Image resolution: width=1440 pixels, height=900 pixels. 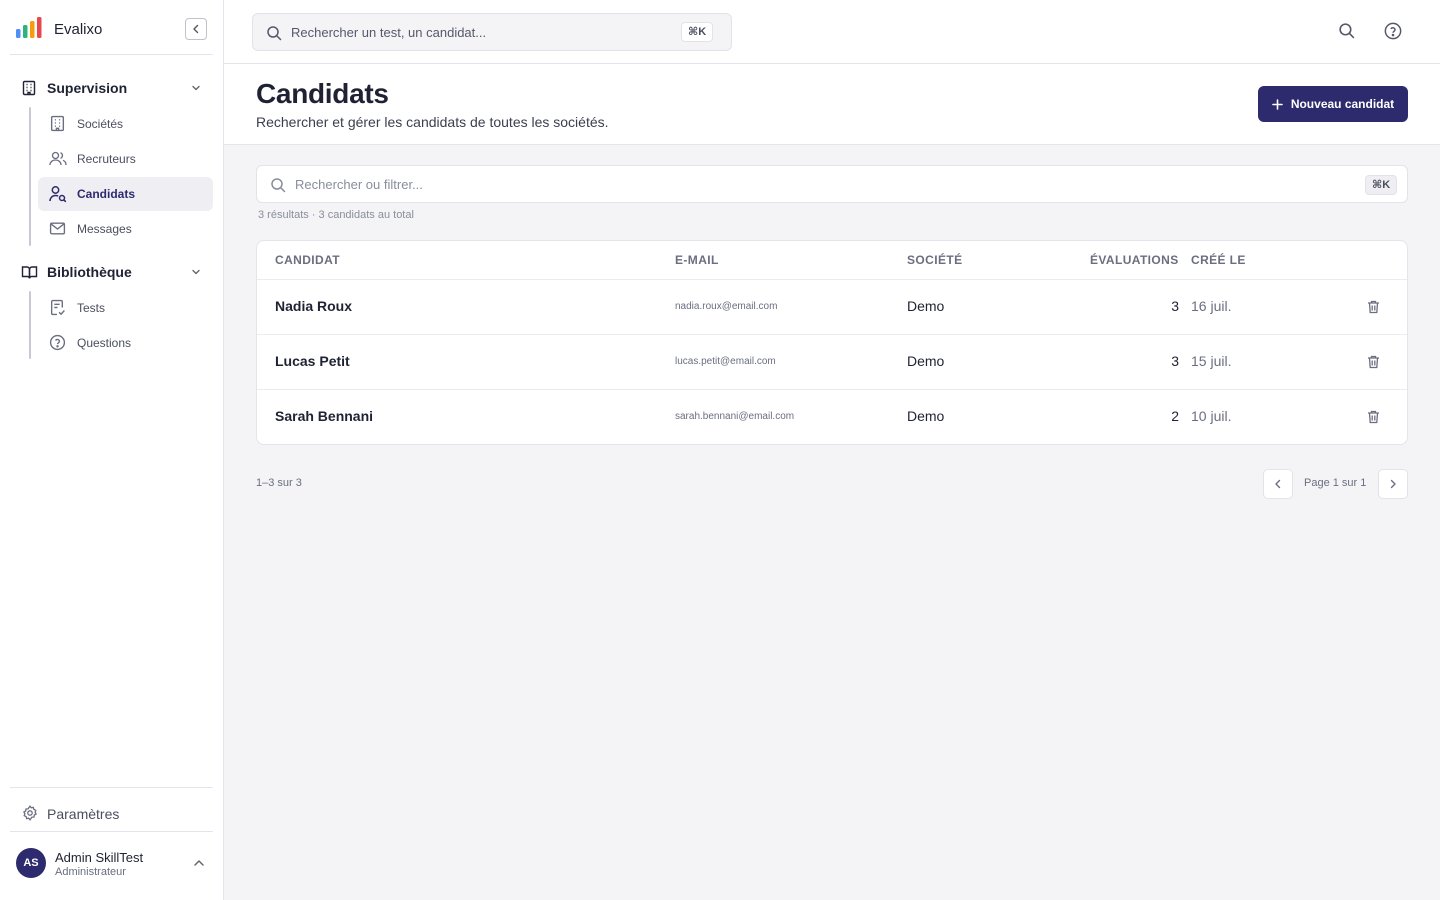 What do you see at coordinates (87, 88) in the screenshot?
I see `nav-group-label: Supervision` at bounding box center [87, 88].